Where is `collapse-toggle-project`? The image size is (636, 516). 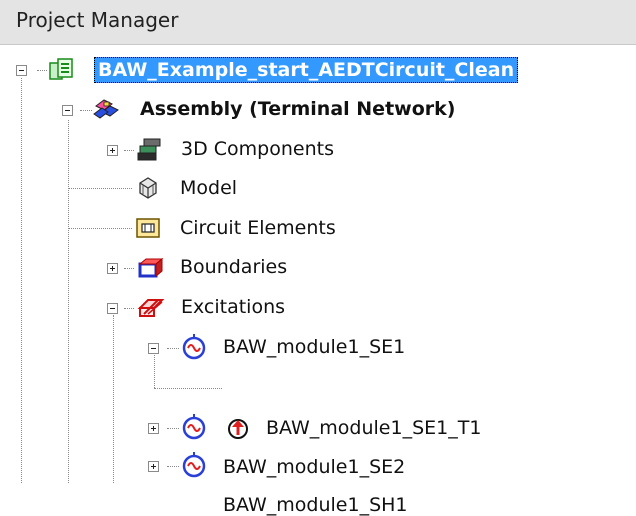
collapse-toggle-project is located at coordinates (21, 70).